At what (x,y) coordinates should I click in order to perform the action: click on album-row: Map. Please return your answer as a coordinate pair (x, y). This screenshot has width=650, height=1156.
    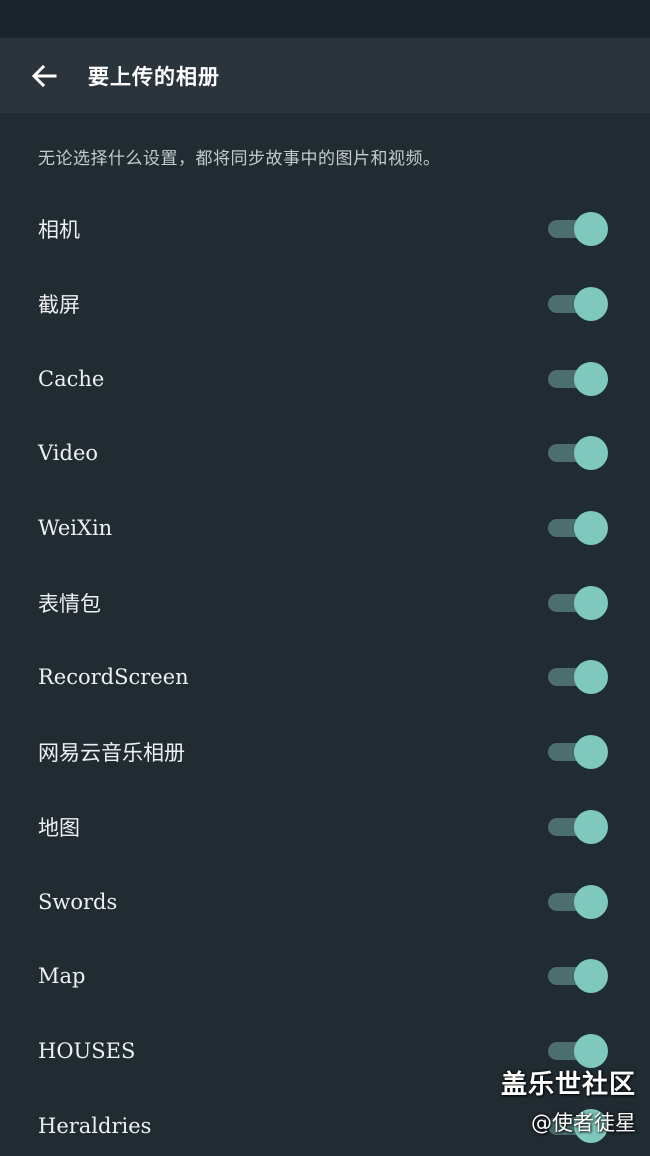
    Looking at the image, I should click on (325, 976).